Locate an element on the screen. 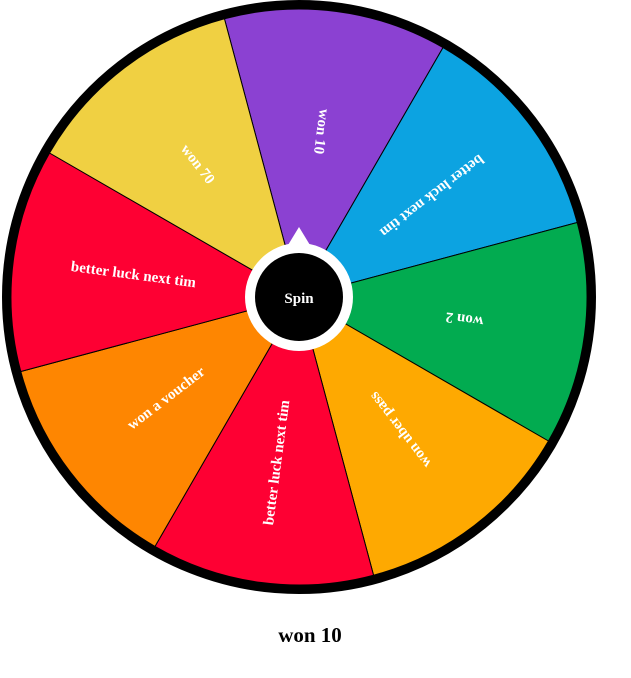 Image resolution: width=631 pixels, height=678 pixels. spin-button-label: Spin is located at coordinates (299, 299).